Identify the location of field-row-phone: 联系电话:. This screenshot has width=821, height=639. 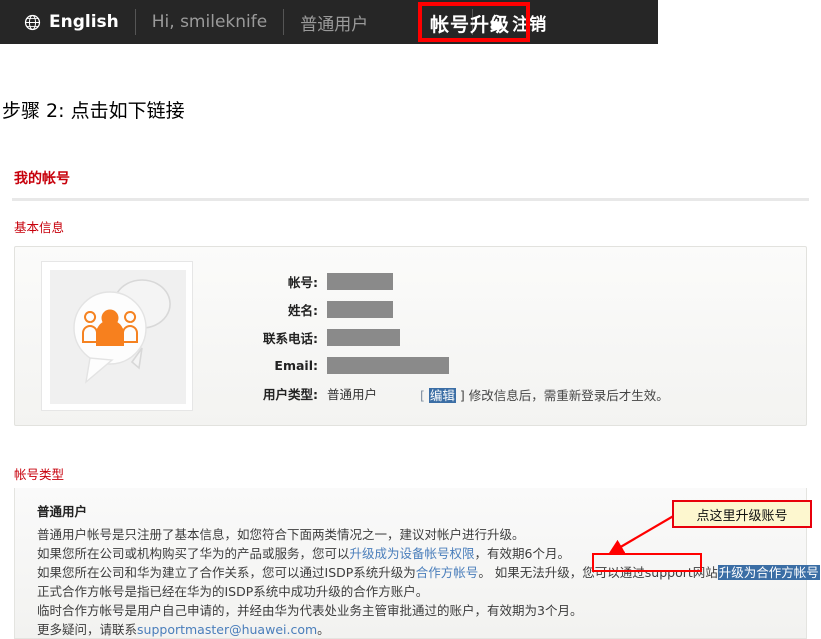
(330, 337).